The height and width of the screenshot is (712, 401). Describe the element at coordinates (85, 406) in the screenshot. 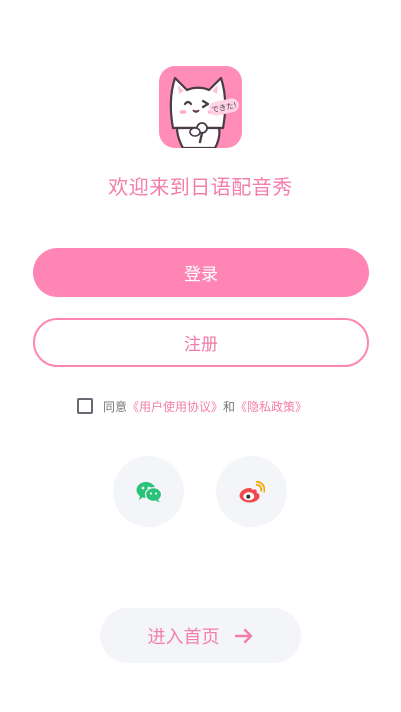

I see `agreement-checkbox` at that location.